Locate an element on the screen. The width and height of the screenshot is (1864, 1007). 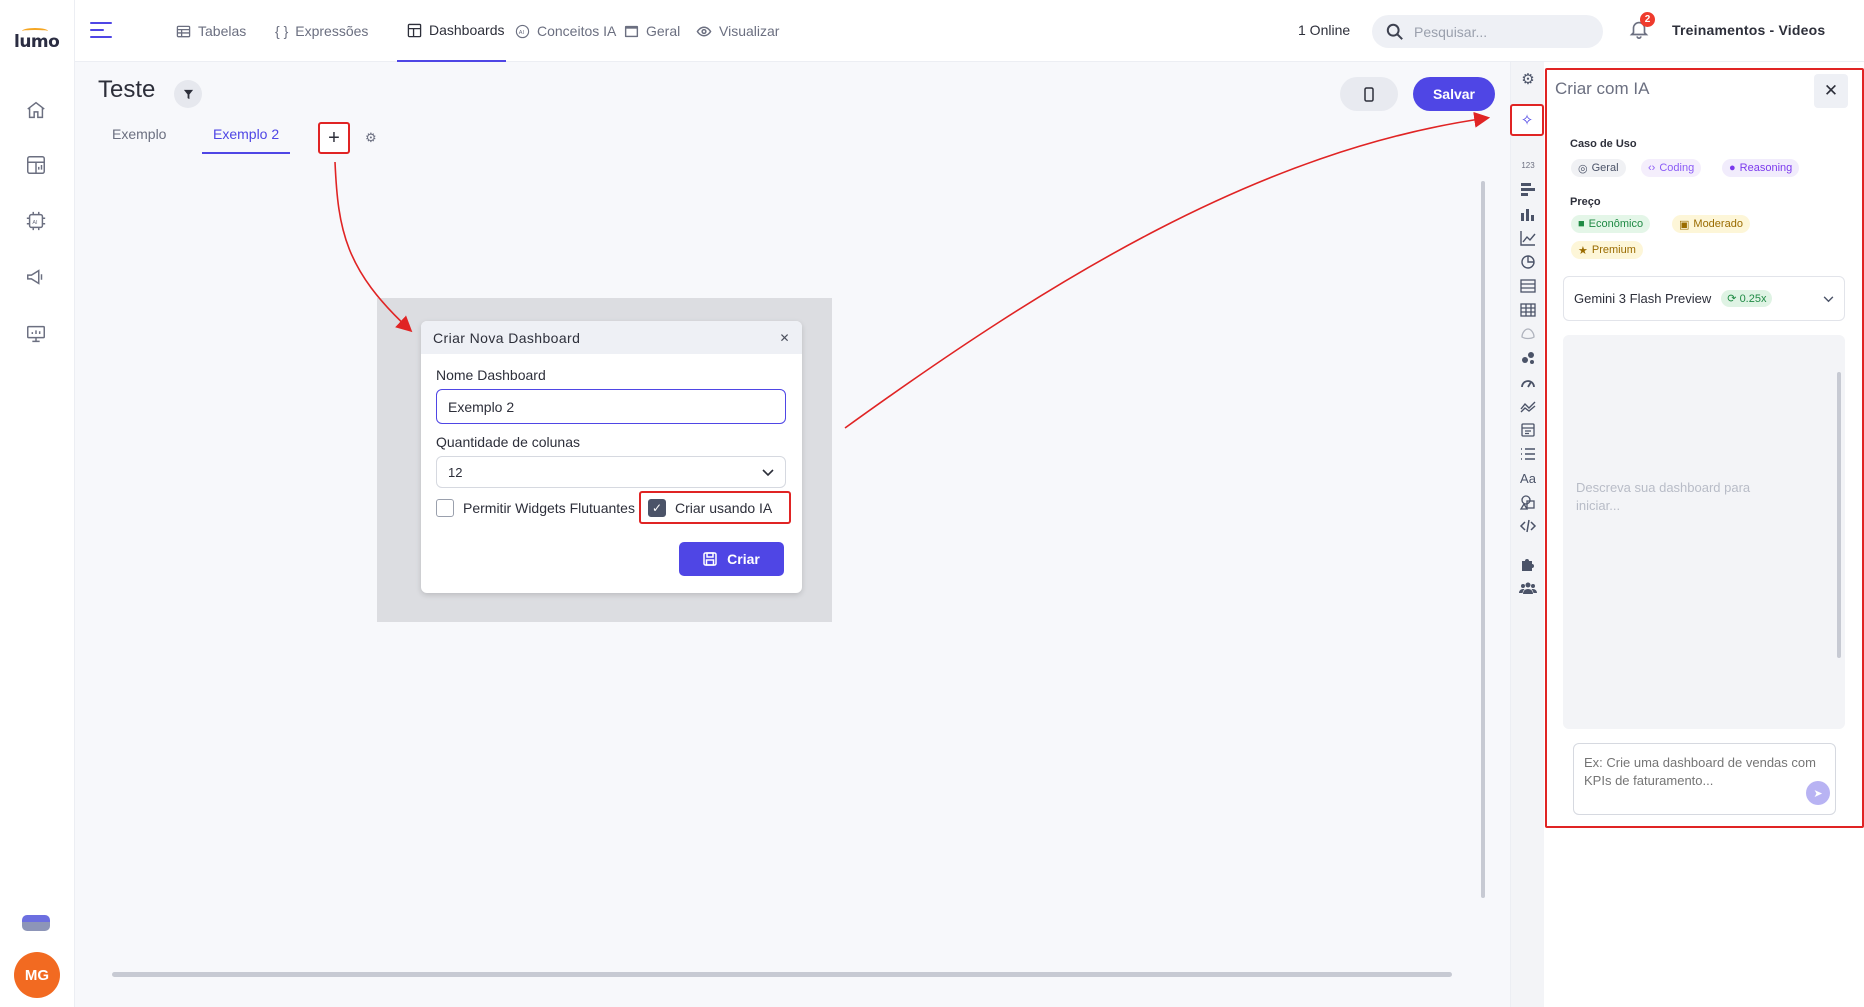
dashboard-tab-exemplo-2: Exemplo 2 is located at coordinates (246, 140).